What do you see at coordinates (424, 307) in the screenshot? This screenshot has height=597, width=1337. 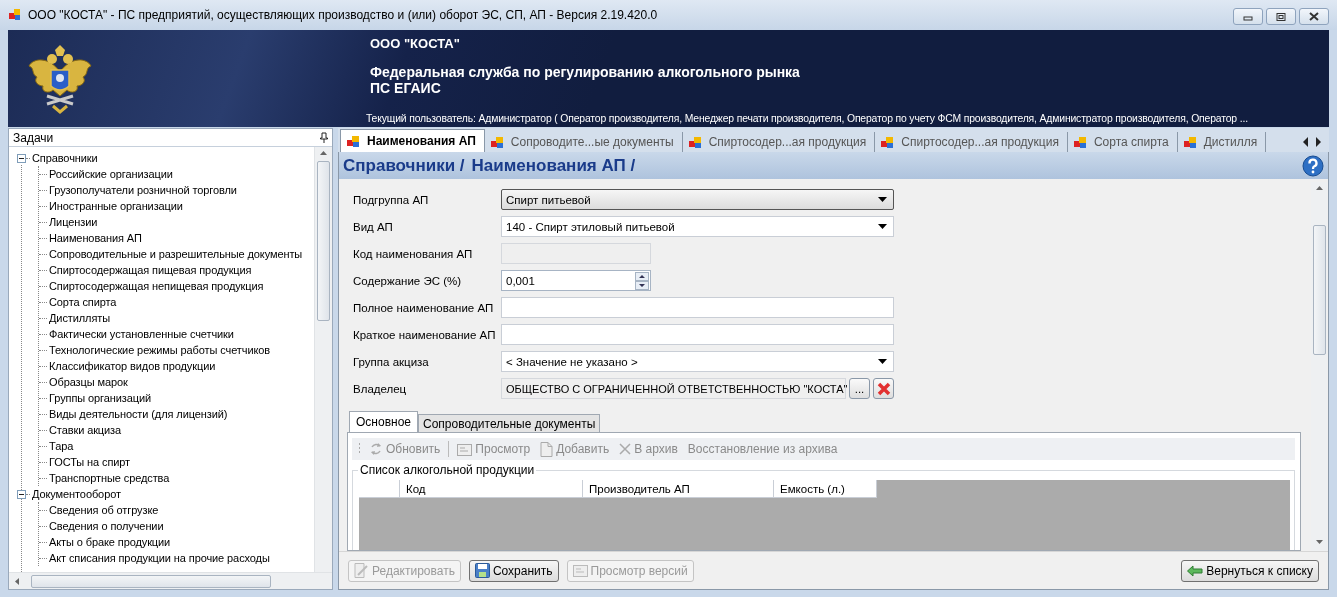 I see `field-label: Полное наименование АП` at bounding box center [424, 307].